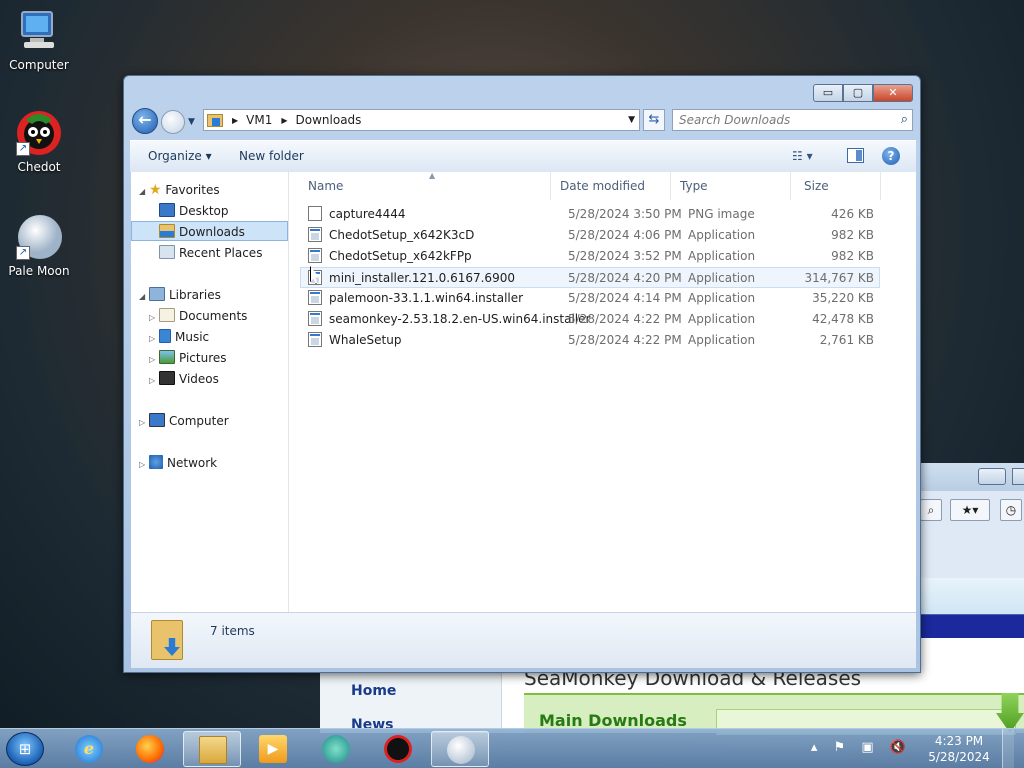 This screenshot has width=1024, height=768. What do you see at coordinates (959, 749) in the screenshot?
I see `clock: 4:23 PM 5/28/2024` at bounding box center [959, 749].